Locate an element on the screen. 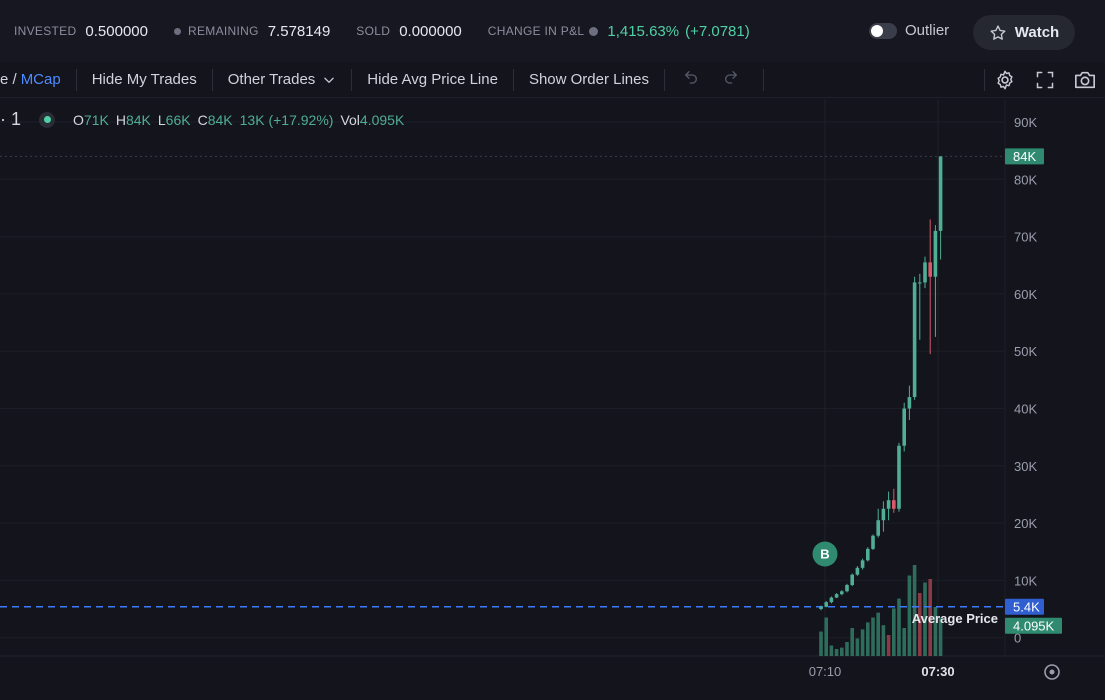  remaining-label: REMAINING is located at coordinates (223, 31).